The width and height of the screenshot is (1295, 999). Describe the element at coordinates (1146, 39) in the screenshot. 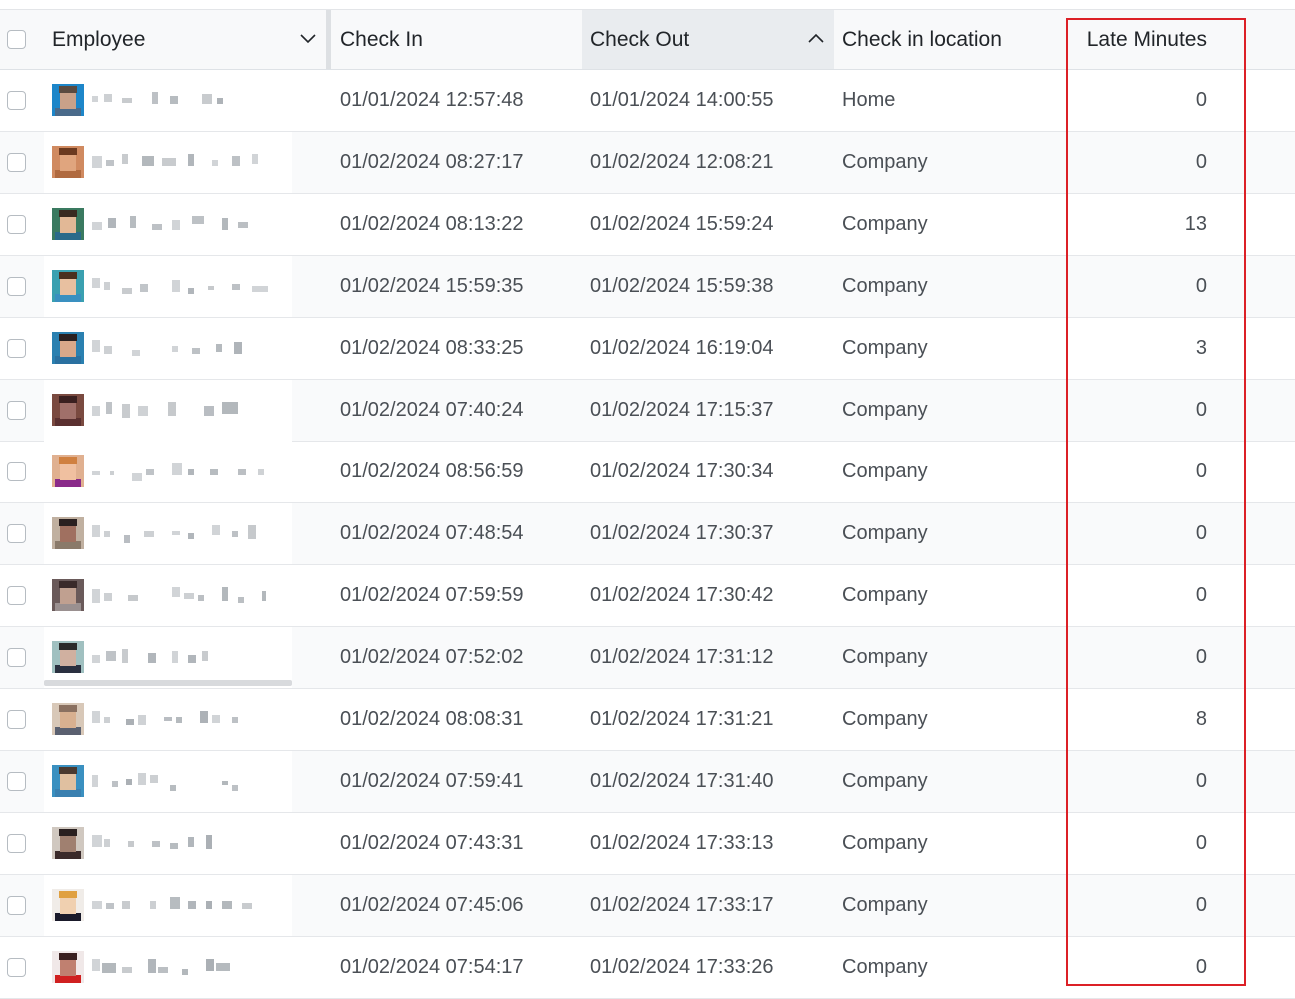

I see `column-label-late-minutes: Late Minutes` at that location.